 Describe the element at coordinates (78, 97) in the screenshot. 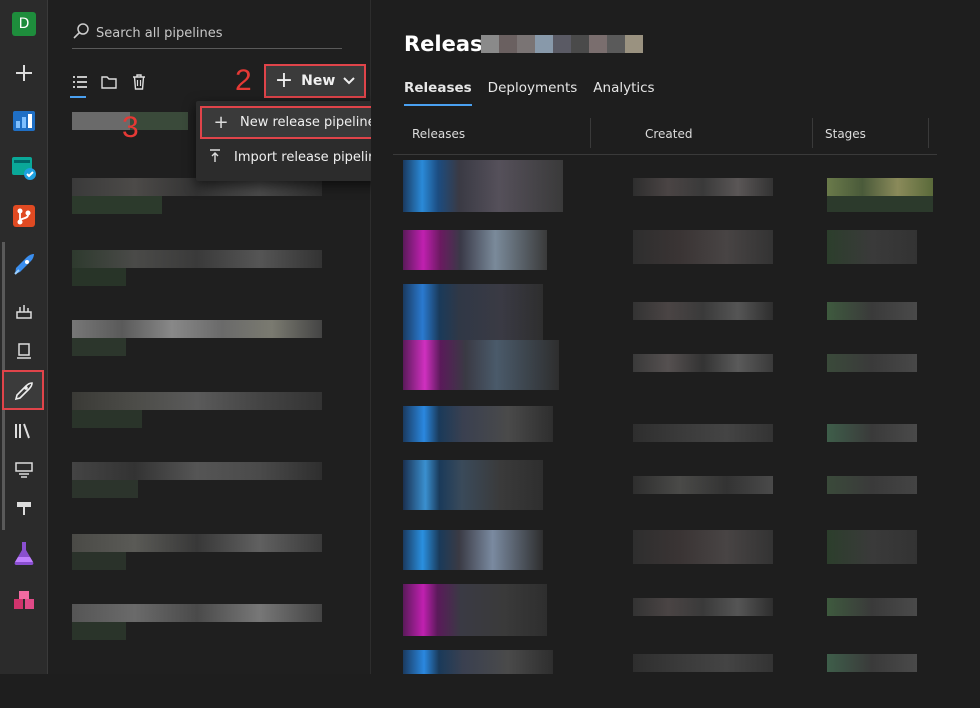

I see `list-view-active-indicator` at that location.